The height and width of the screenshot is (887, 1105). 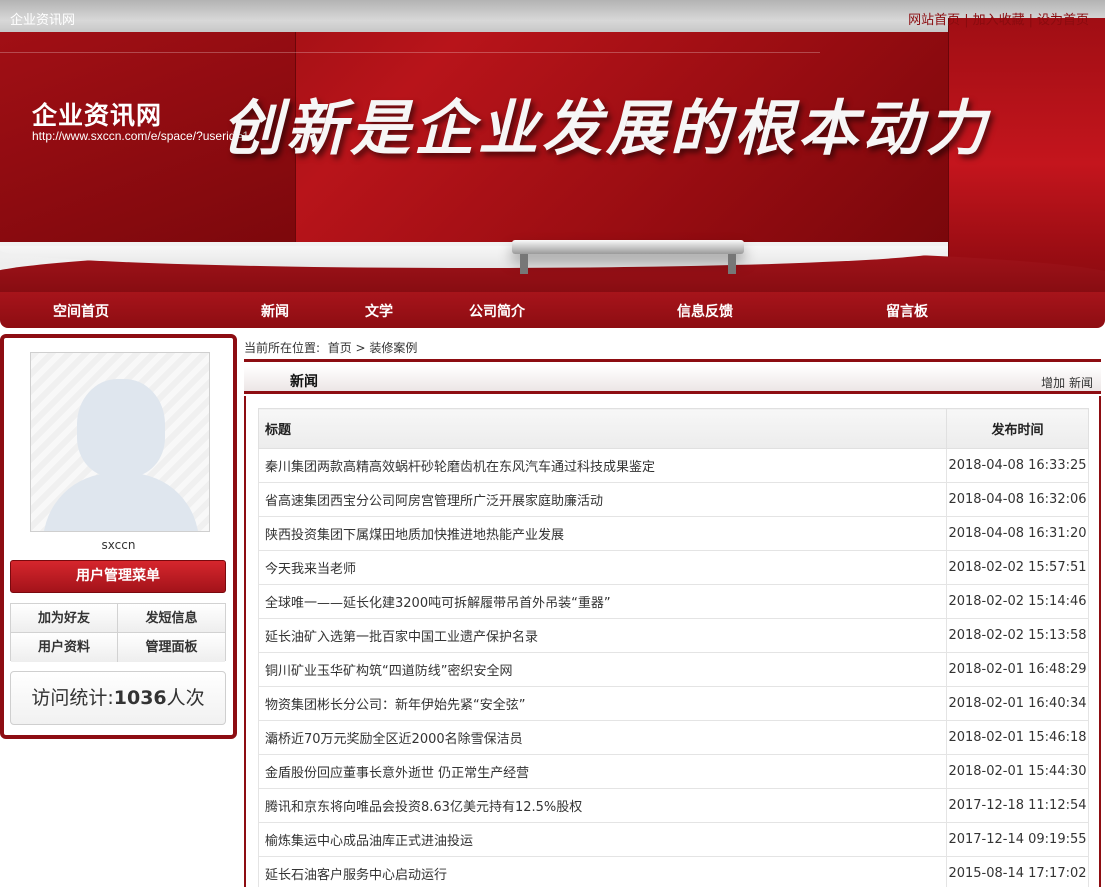 I want to click on banner-cylinder-graphic, so click(x=628, y=247).